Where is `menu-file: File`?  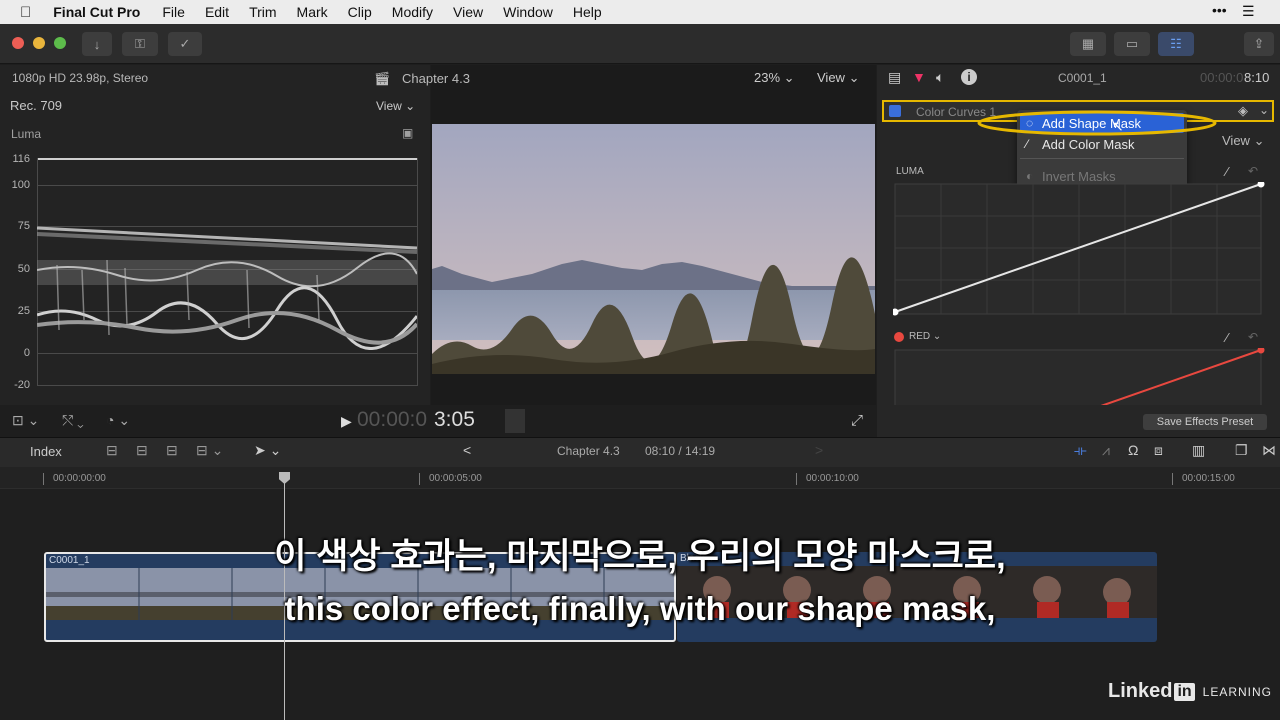 menu-file: File is located at coordinates (173, 12).